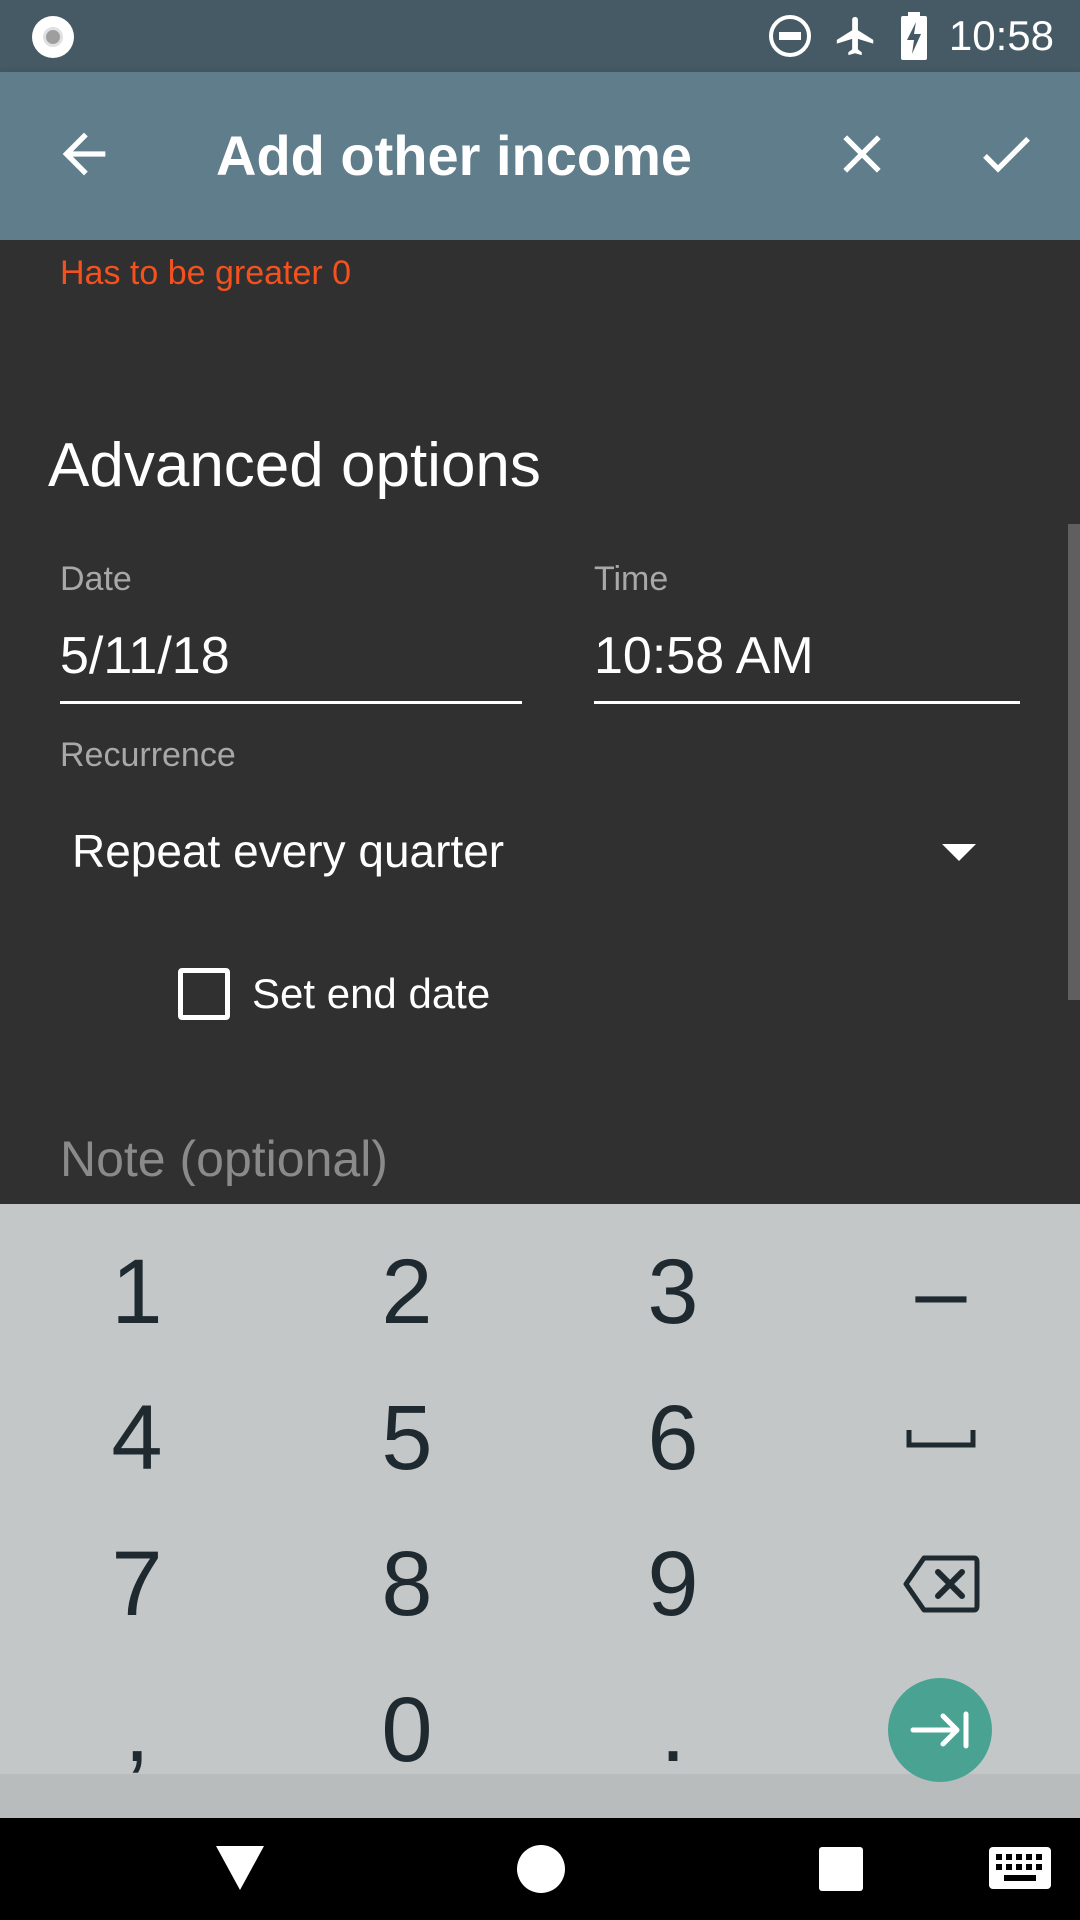 Image resolution: width=1080 pixels, height=1920 pixels. Describe the element at coordinates (137, 1730) in the screenshot. I see `key-comma: ,` at that location.